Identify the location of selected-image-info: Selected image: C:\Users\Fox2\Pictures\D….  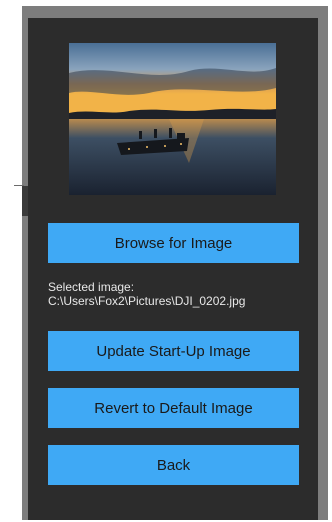
(178, 294).